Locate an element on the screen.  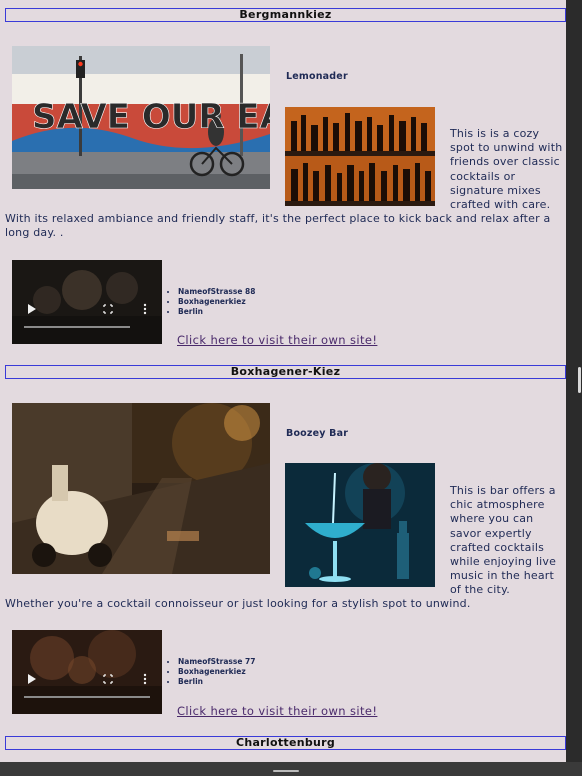
gesture-handle is located at coordinates (286, 771).